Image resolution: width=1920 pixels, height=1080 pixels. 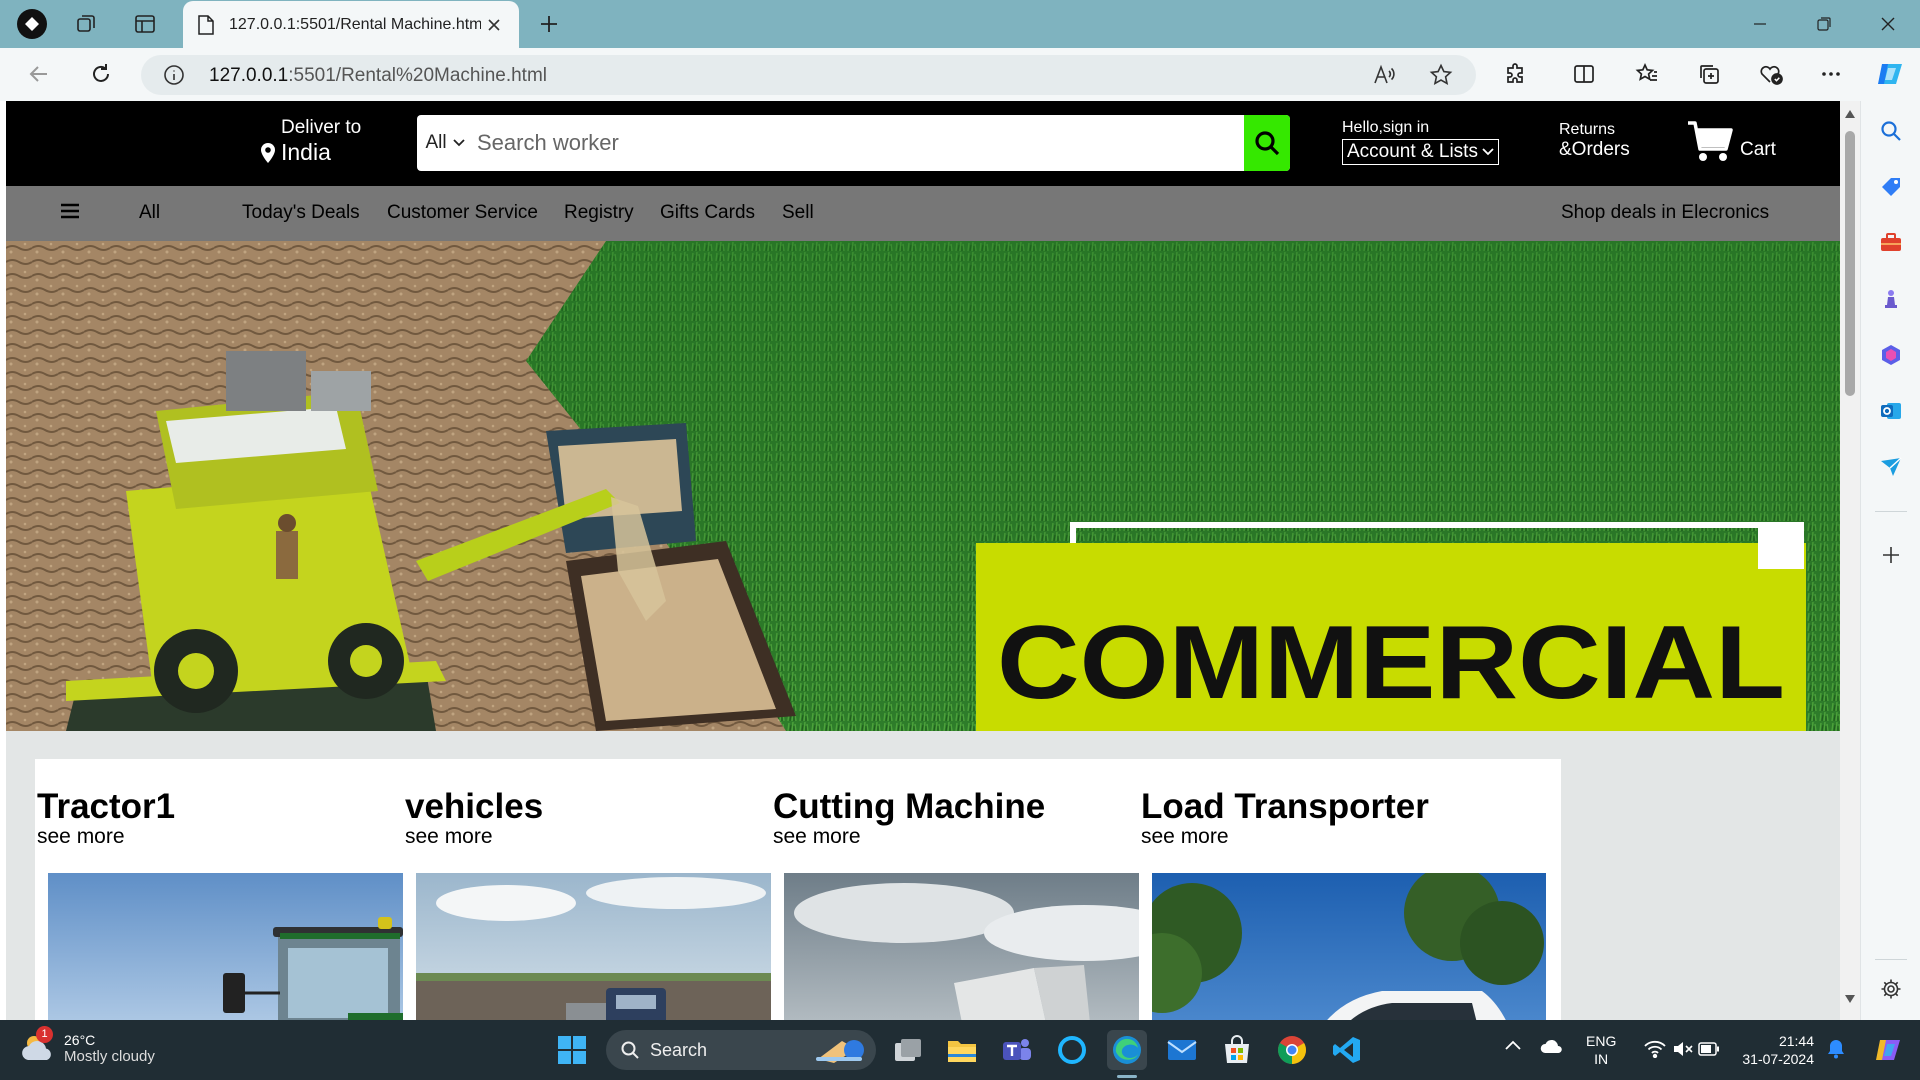 What do you see at coordinates (458, 143) in the screenshot?
I see `chevron-down-icon` at bounding box center [458, 143].